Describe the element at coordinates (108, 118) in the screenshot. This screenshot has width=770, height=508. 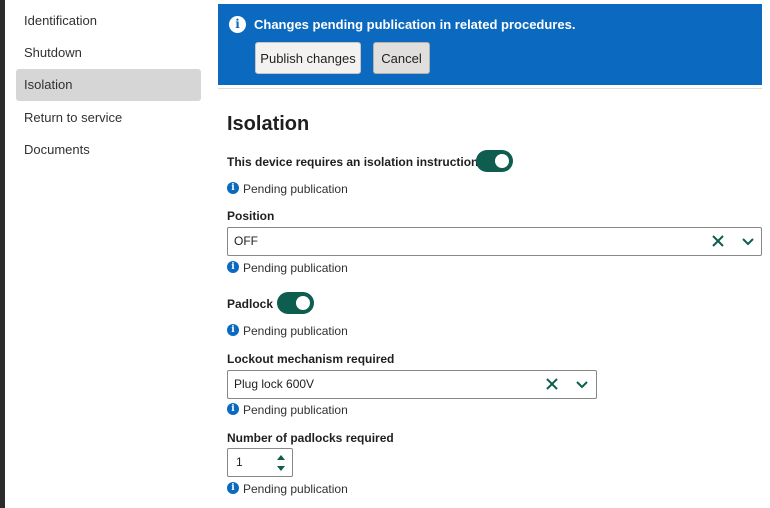
I see `sidebar-item-return-to-service: Return to service` at that location.